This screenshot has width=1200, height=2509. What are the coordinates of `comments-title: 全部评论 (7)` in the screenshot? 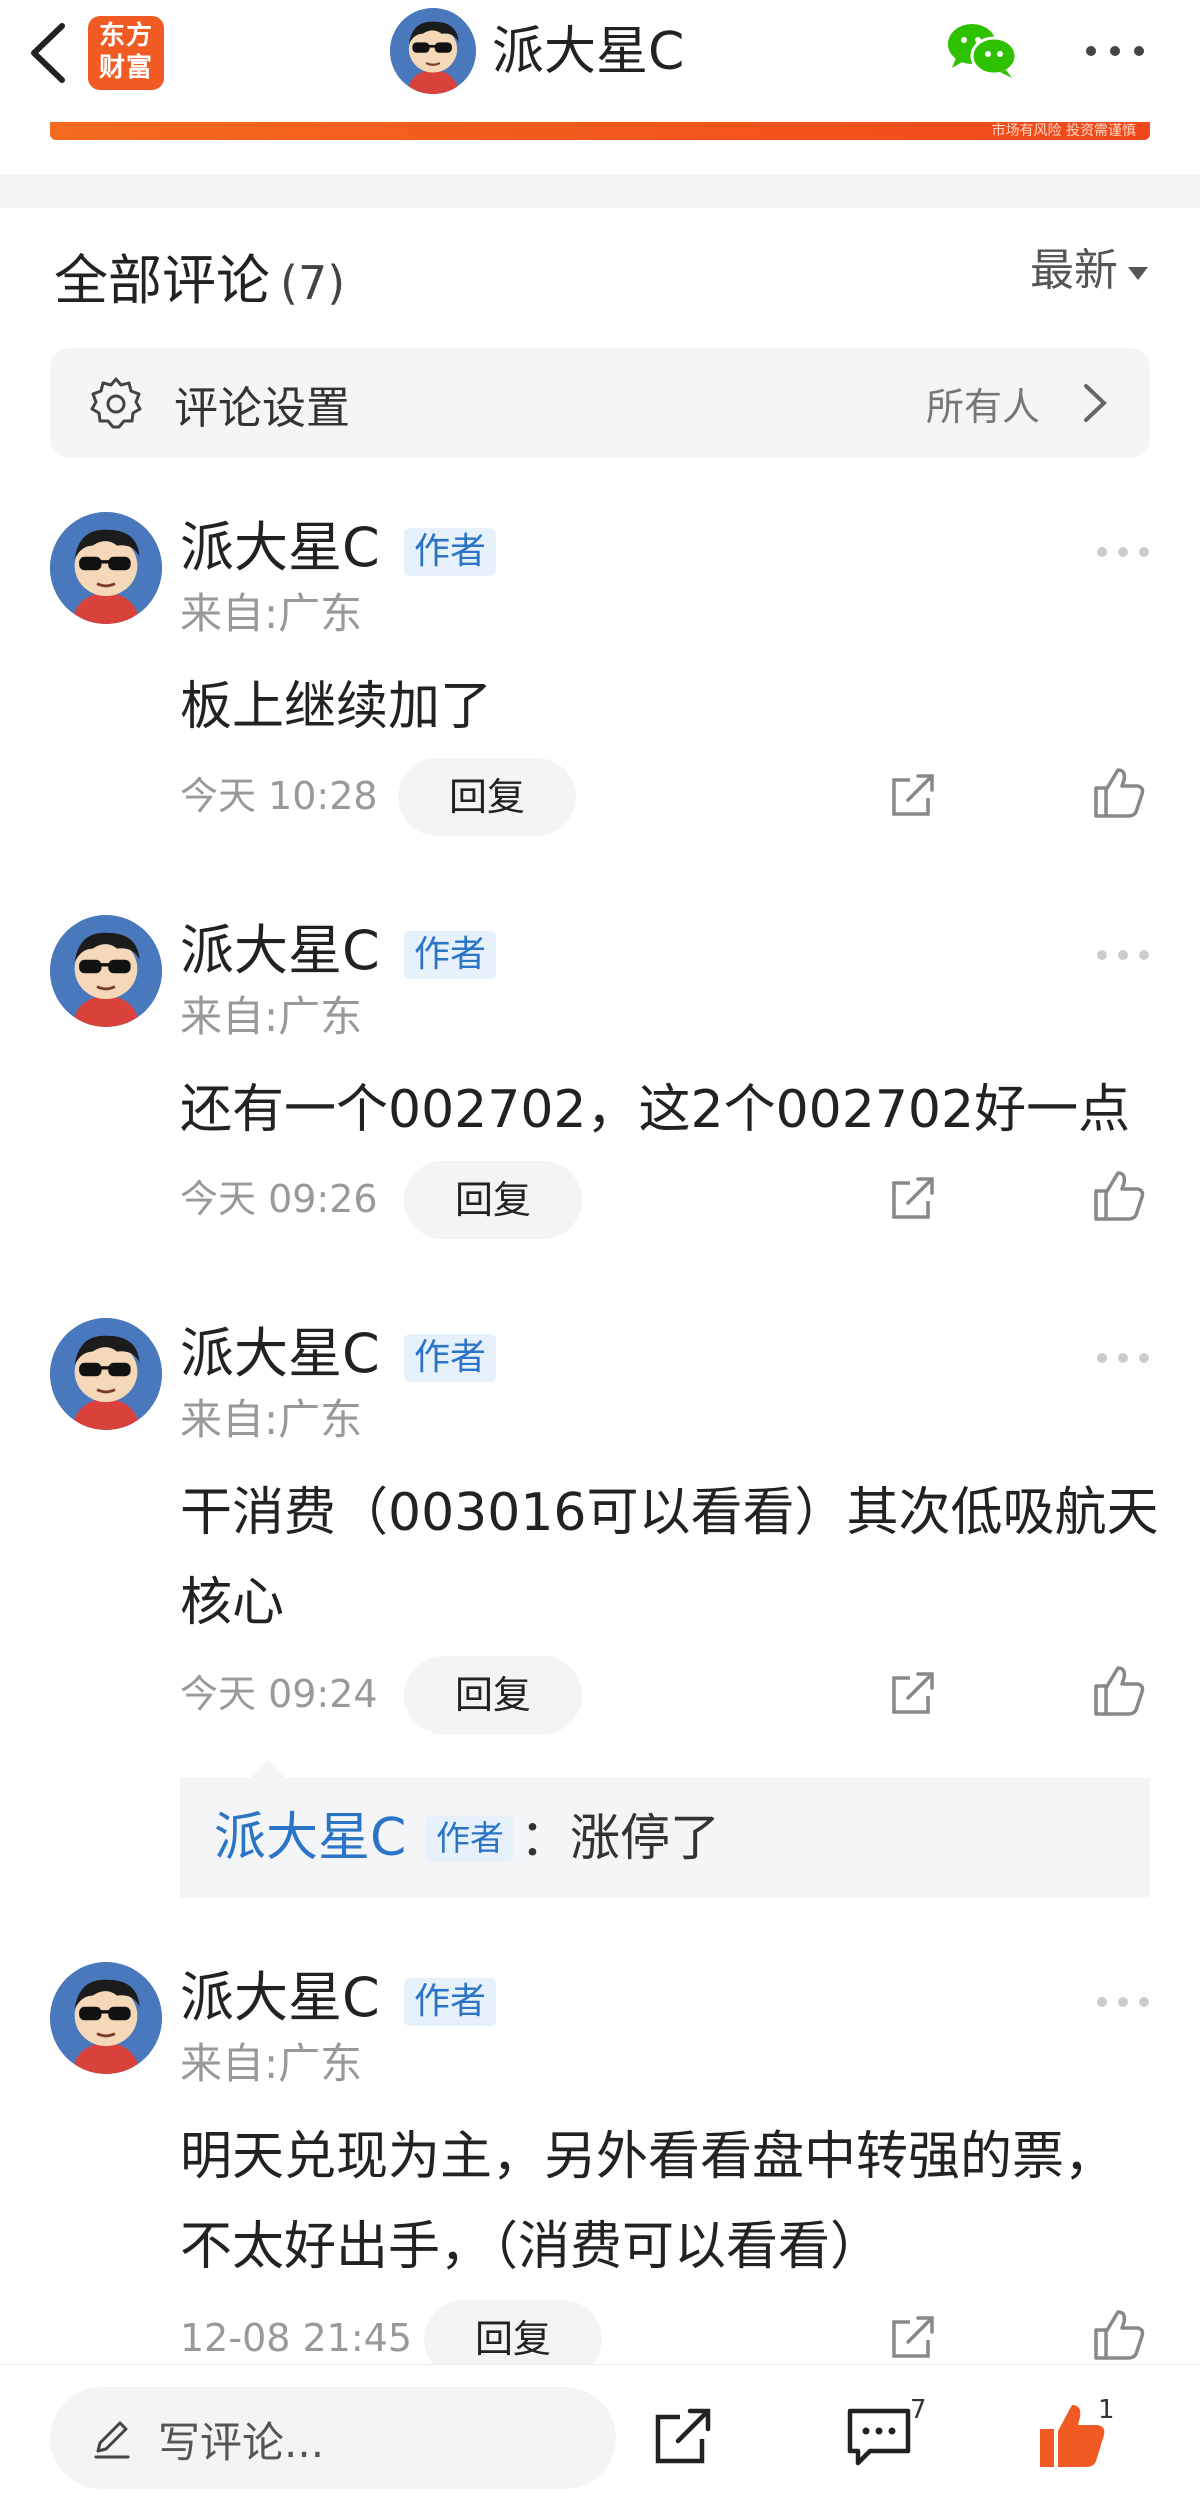 It's located at (199, 275).